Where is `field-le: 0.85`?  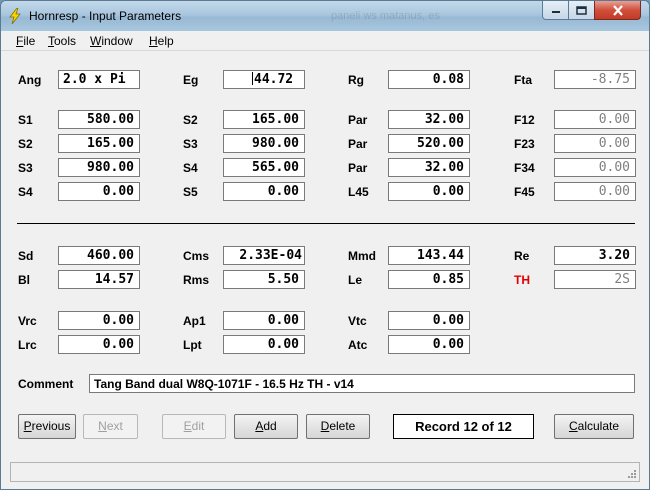 field-le: 0.85 is located at coordinates (429, 279).